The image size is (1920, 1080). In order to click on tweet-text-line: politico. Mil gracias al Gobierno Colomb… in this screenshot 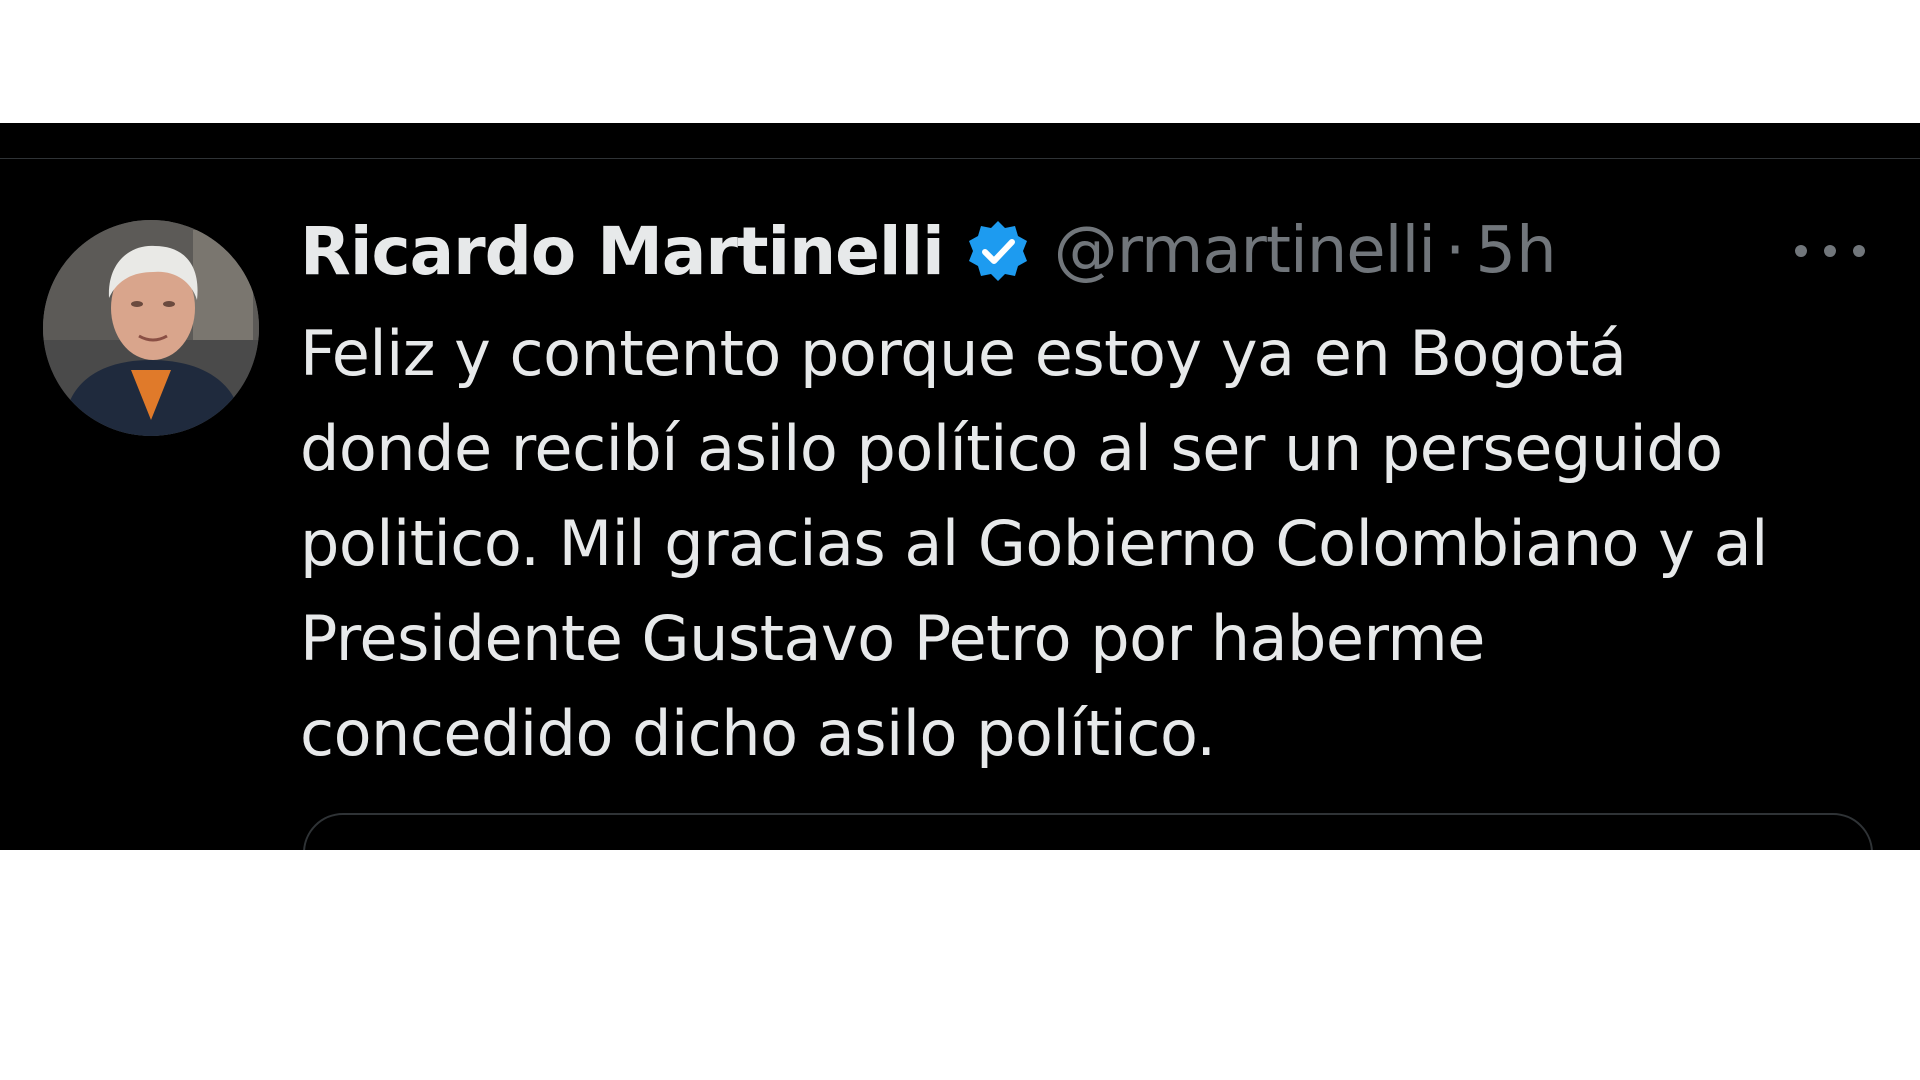, I will do `click(1034, 543)`.